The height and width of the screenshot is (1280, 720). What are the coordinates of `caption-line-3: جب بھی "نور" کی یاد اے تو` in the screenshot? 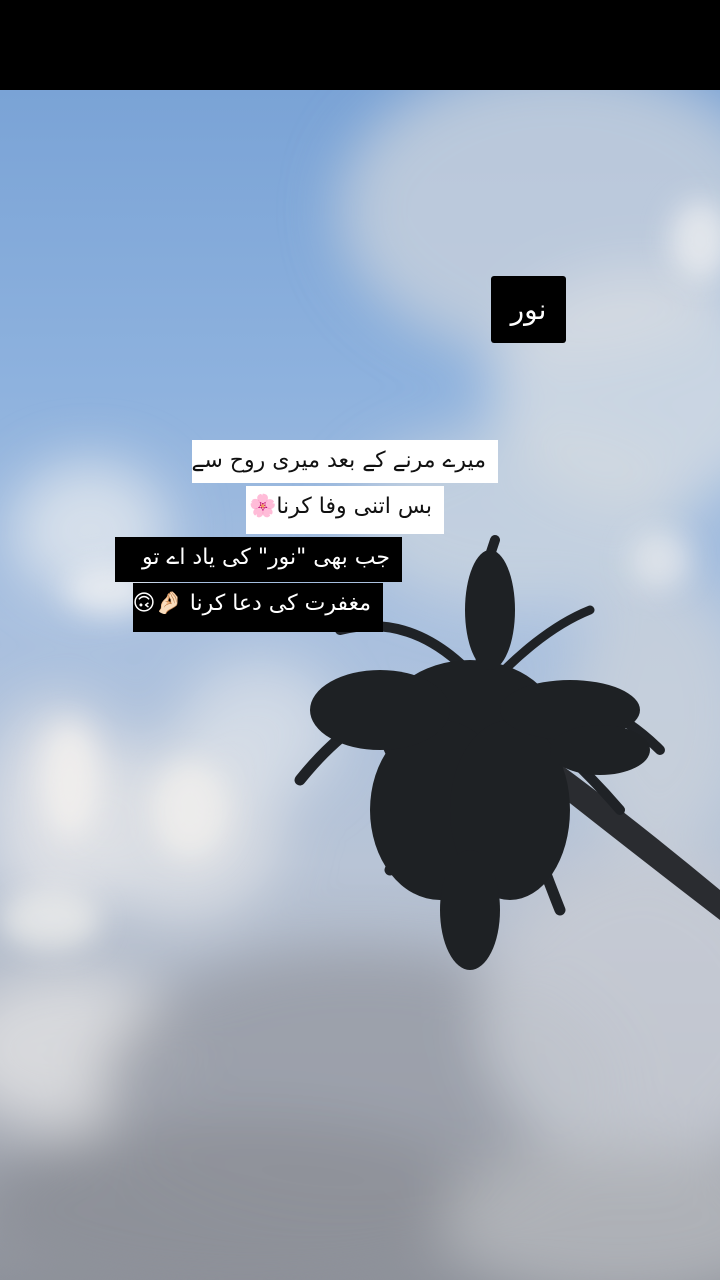 It's located at (258, 559).